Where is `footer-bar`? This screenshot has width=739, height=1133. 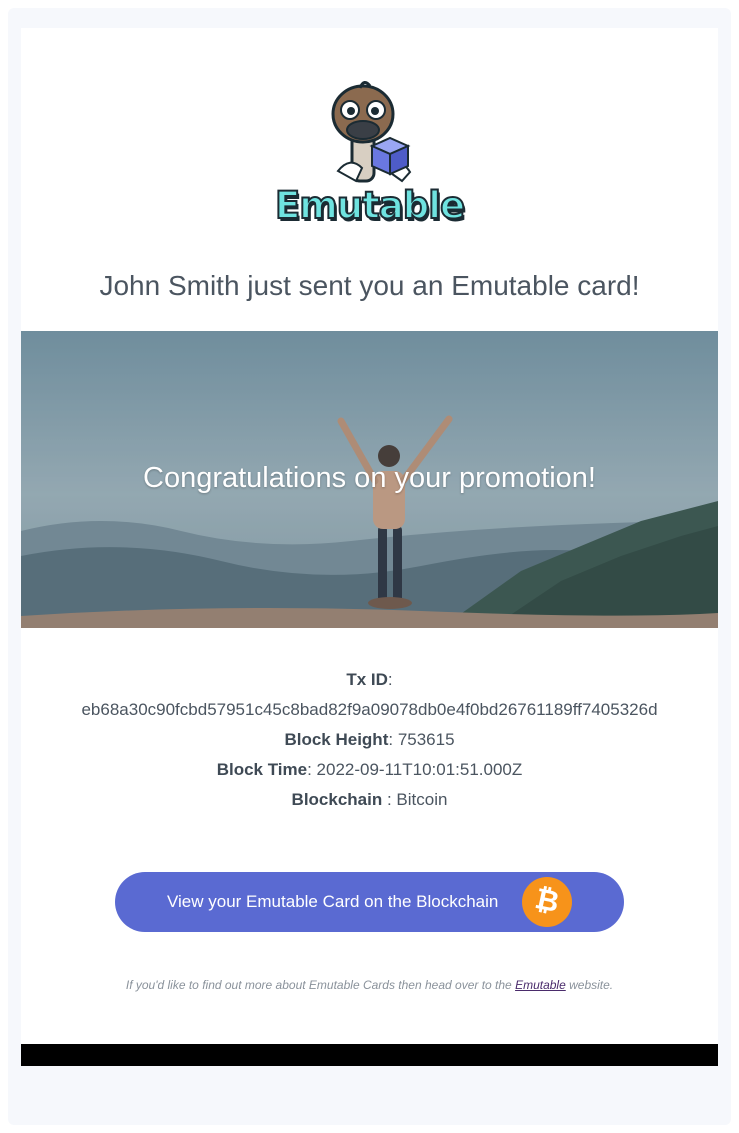 footer-bar is located at coordinates (369, 1055).